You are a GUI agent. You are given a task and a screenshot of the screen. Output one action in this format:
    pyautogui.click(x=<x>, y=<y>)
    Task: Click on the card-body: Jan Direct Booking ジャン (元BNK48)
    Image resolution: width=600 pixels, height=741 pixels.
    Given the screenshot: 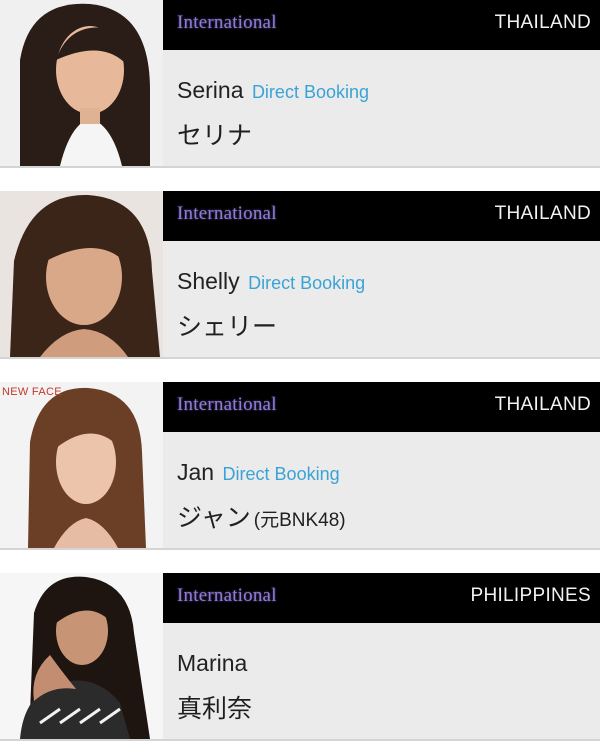 What is the action you would take?
    pyautogui.click(x=381, y=490)
    